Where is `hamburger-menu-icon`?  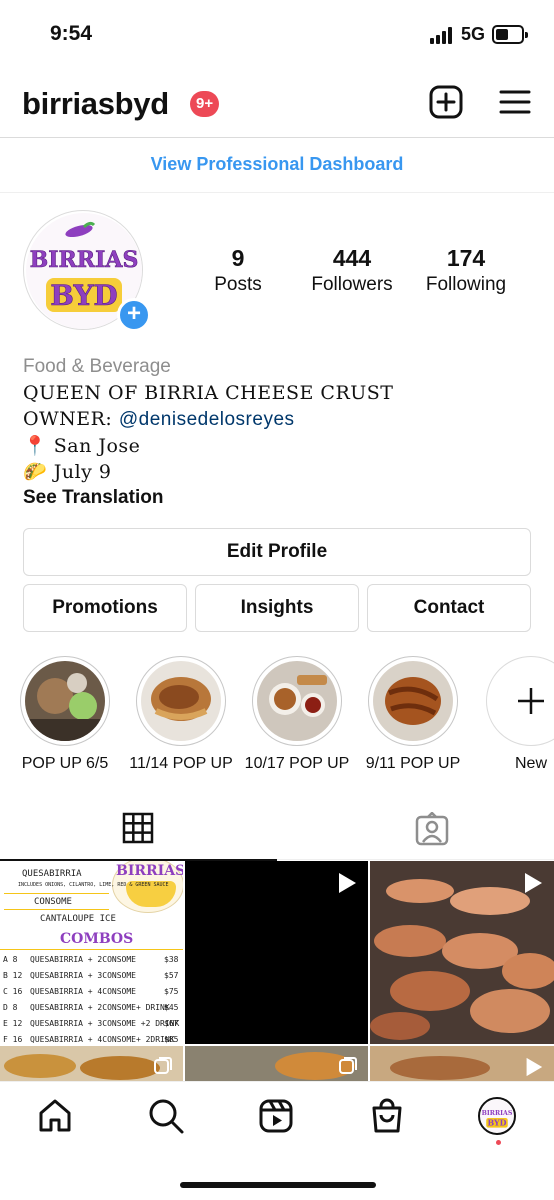
hamburger-menu-icon is located at coordinates (515, 102).